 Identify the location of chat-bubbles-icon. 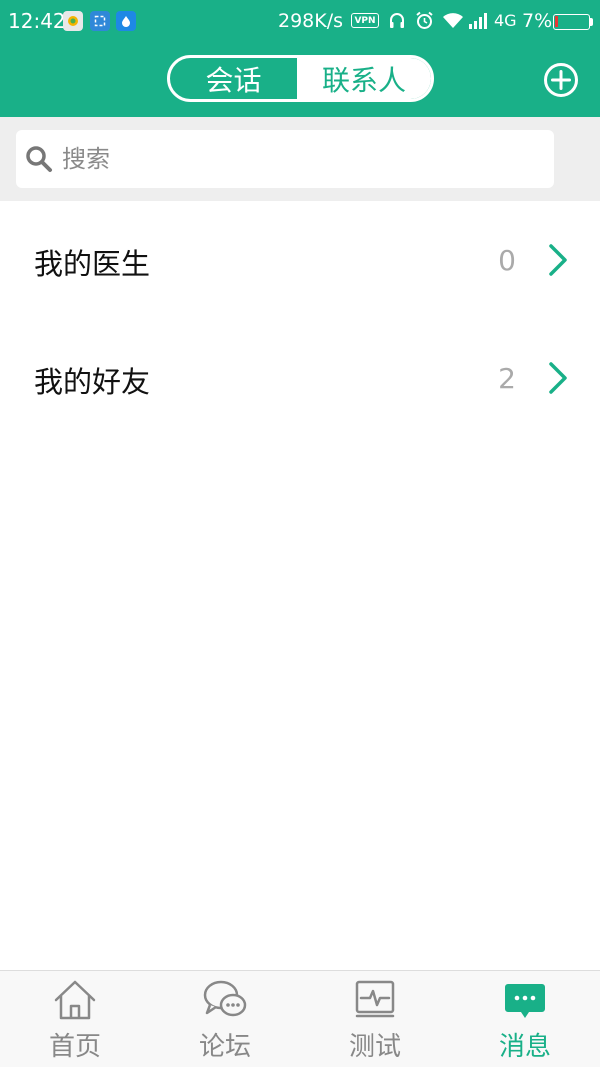
(225, 998).